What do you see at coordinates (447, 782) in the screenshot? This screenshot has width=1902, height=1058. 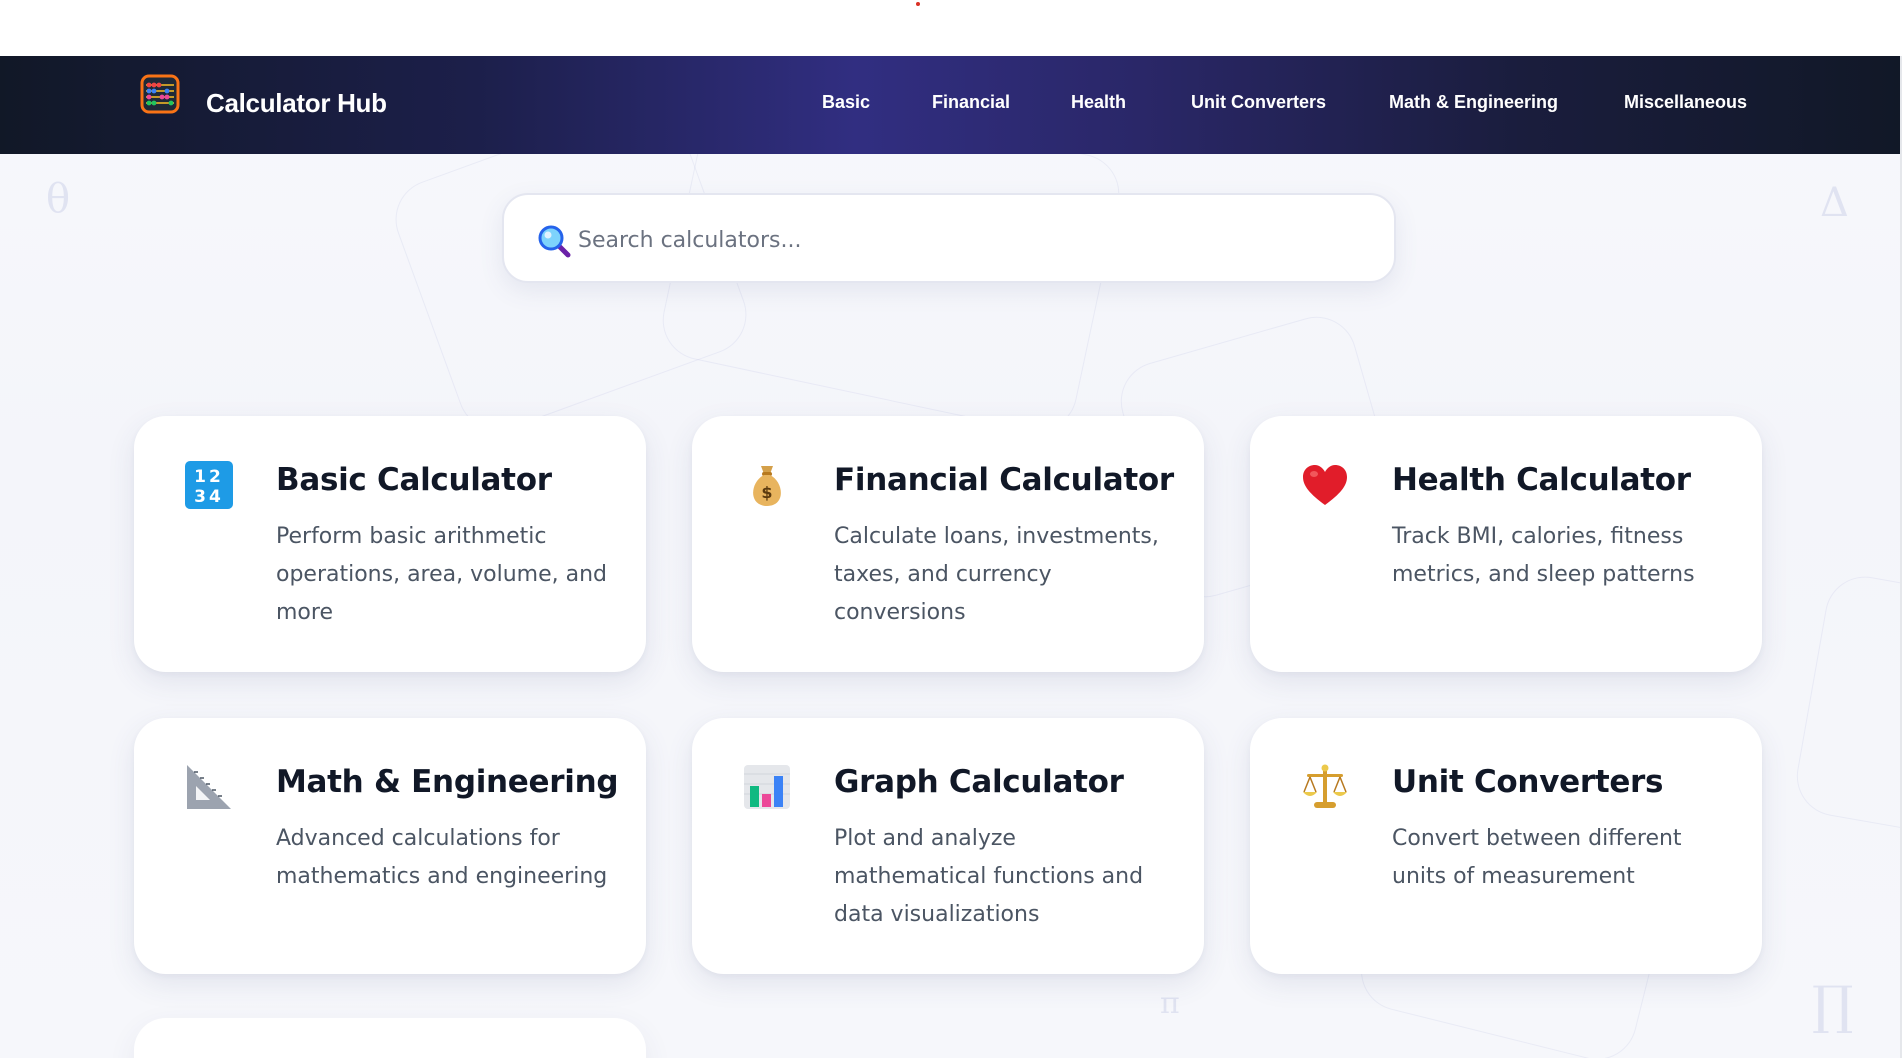 I see `card-title: Math & Engineering` at bounding box center [447, 782].